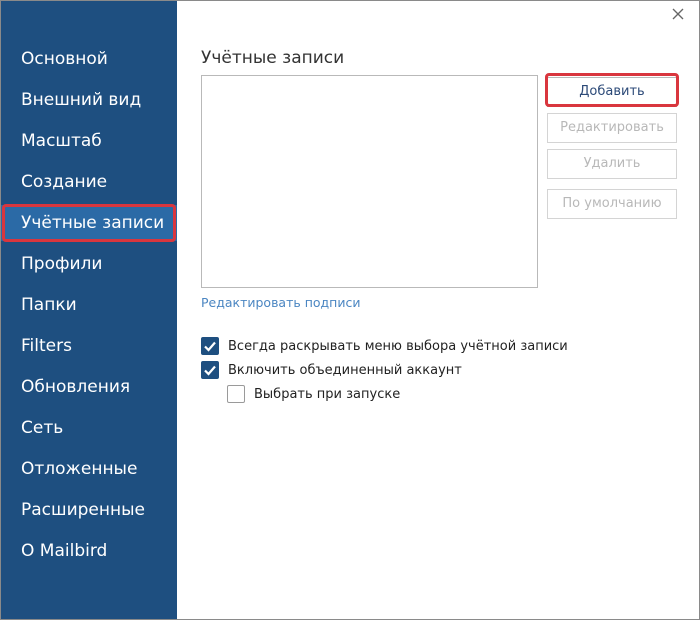  I want to click on close-button, so click(678, 14).